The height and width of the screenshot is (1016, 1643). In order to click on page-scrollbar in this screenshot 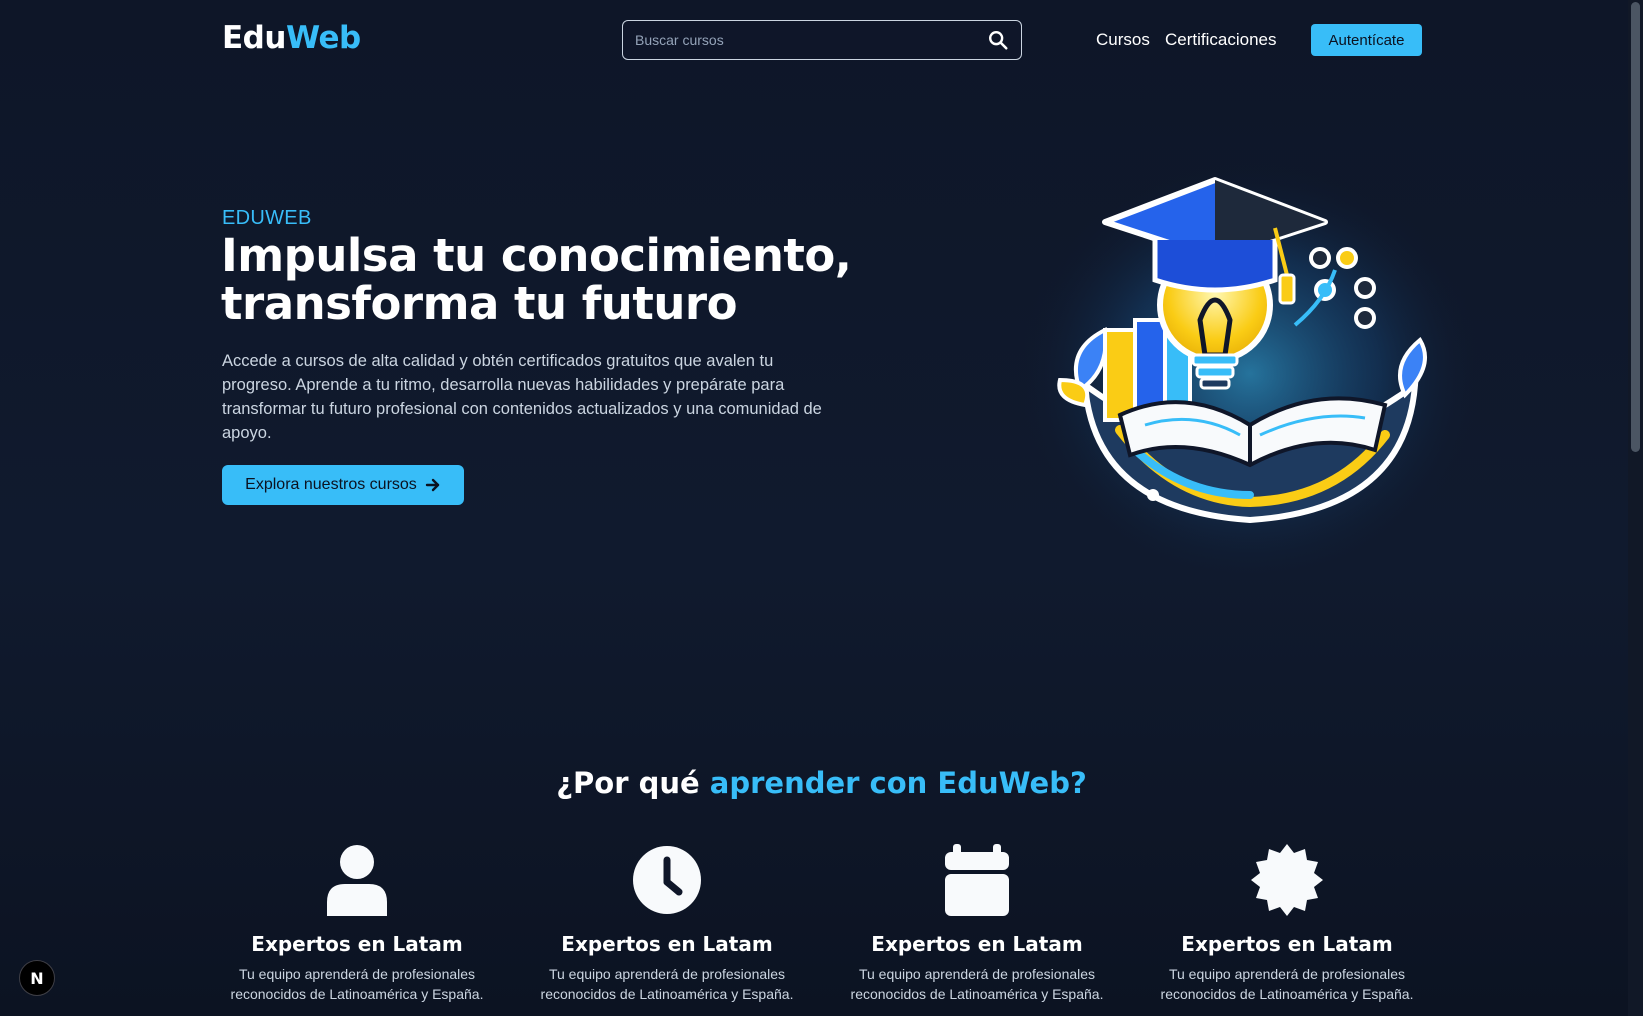, I will do `click(1635, 508)`.